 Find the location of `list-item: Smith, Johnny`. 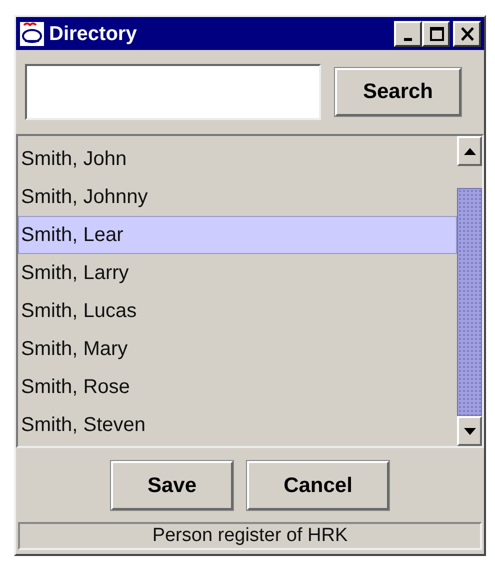

list-item: Smith, Johnny is located at coordinates (237, 197).